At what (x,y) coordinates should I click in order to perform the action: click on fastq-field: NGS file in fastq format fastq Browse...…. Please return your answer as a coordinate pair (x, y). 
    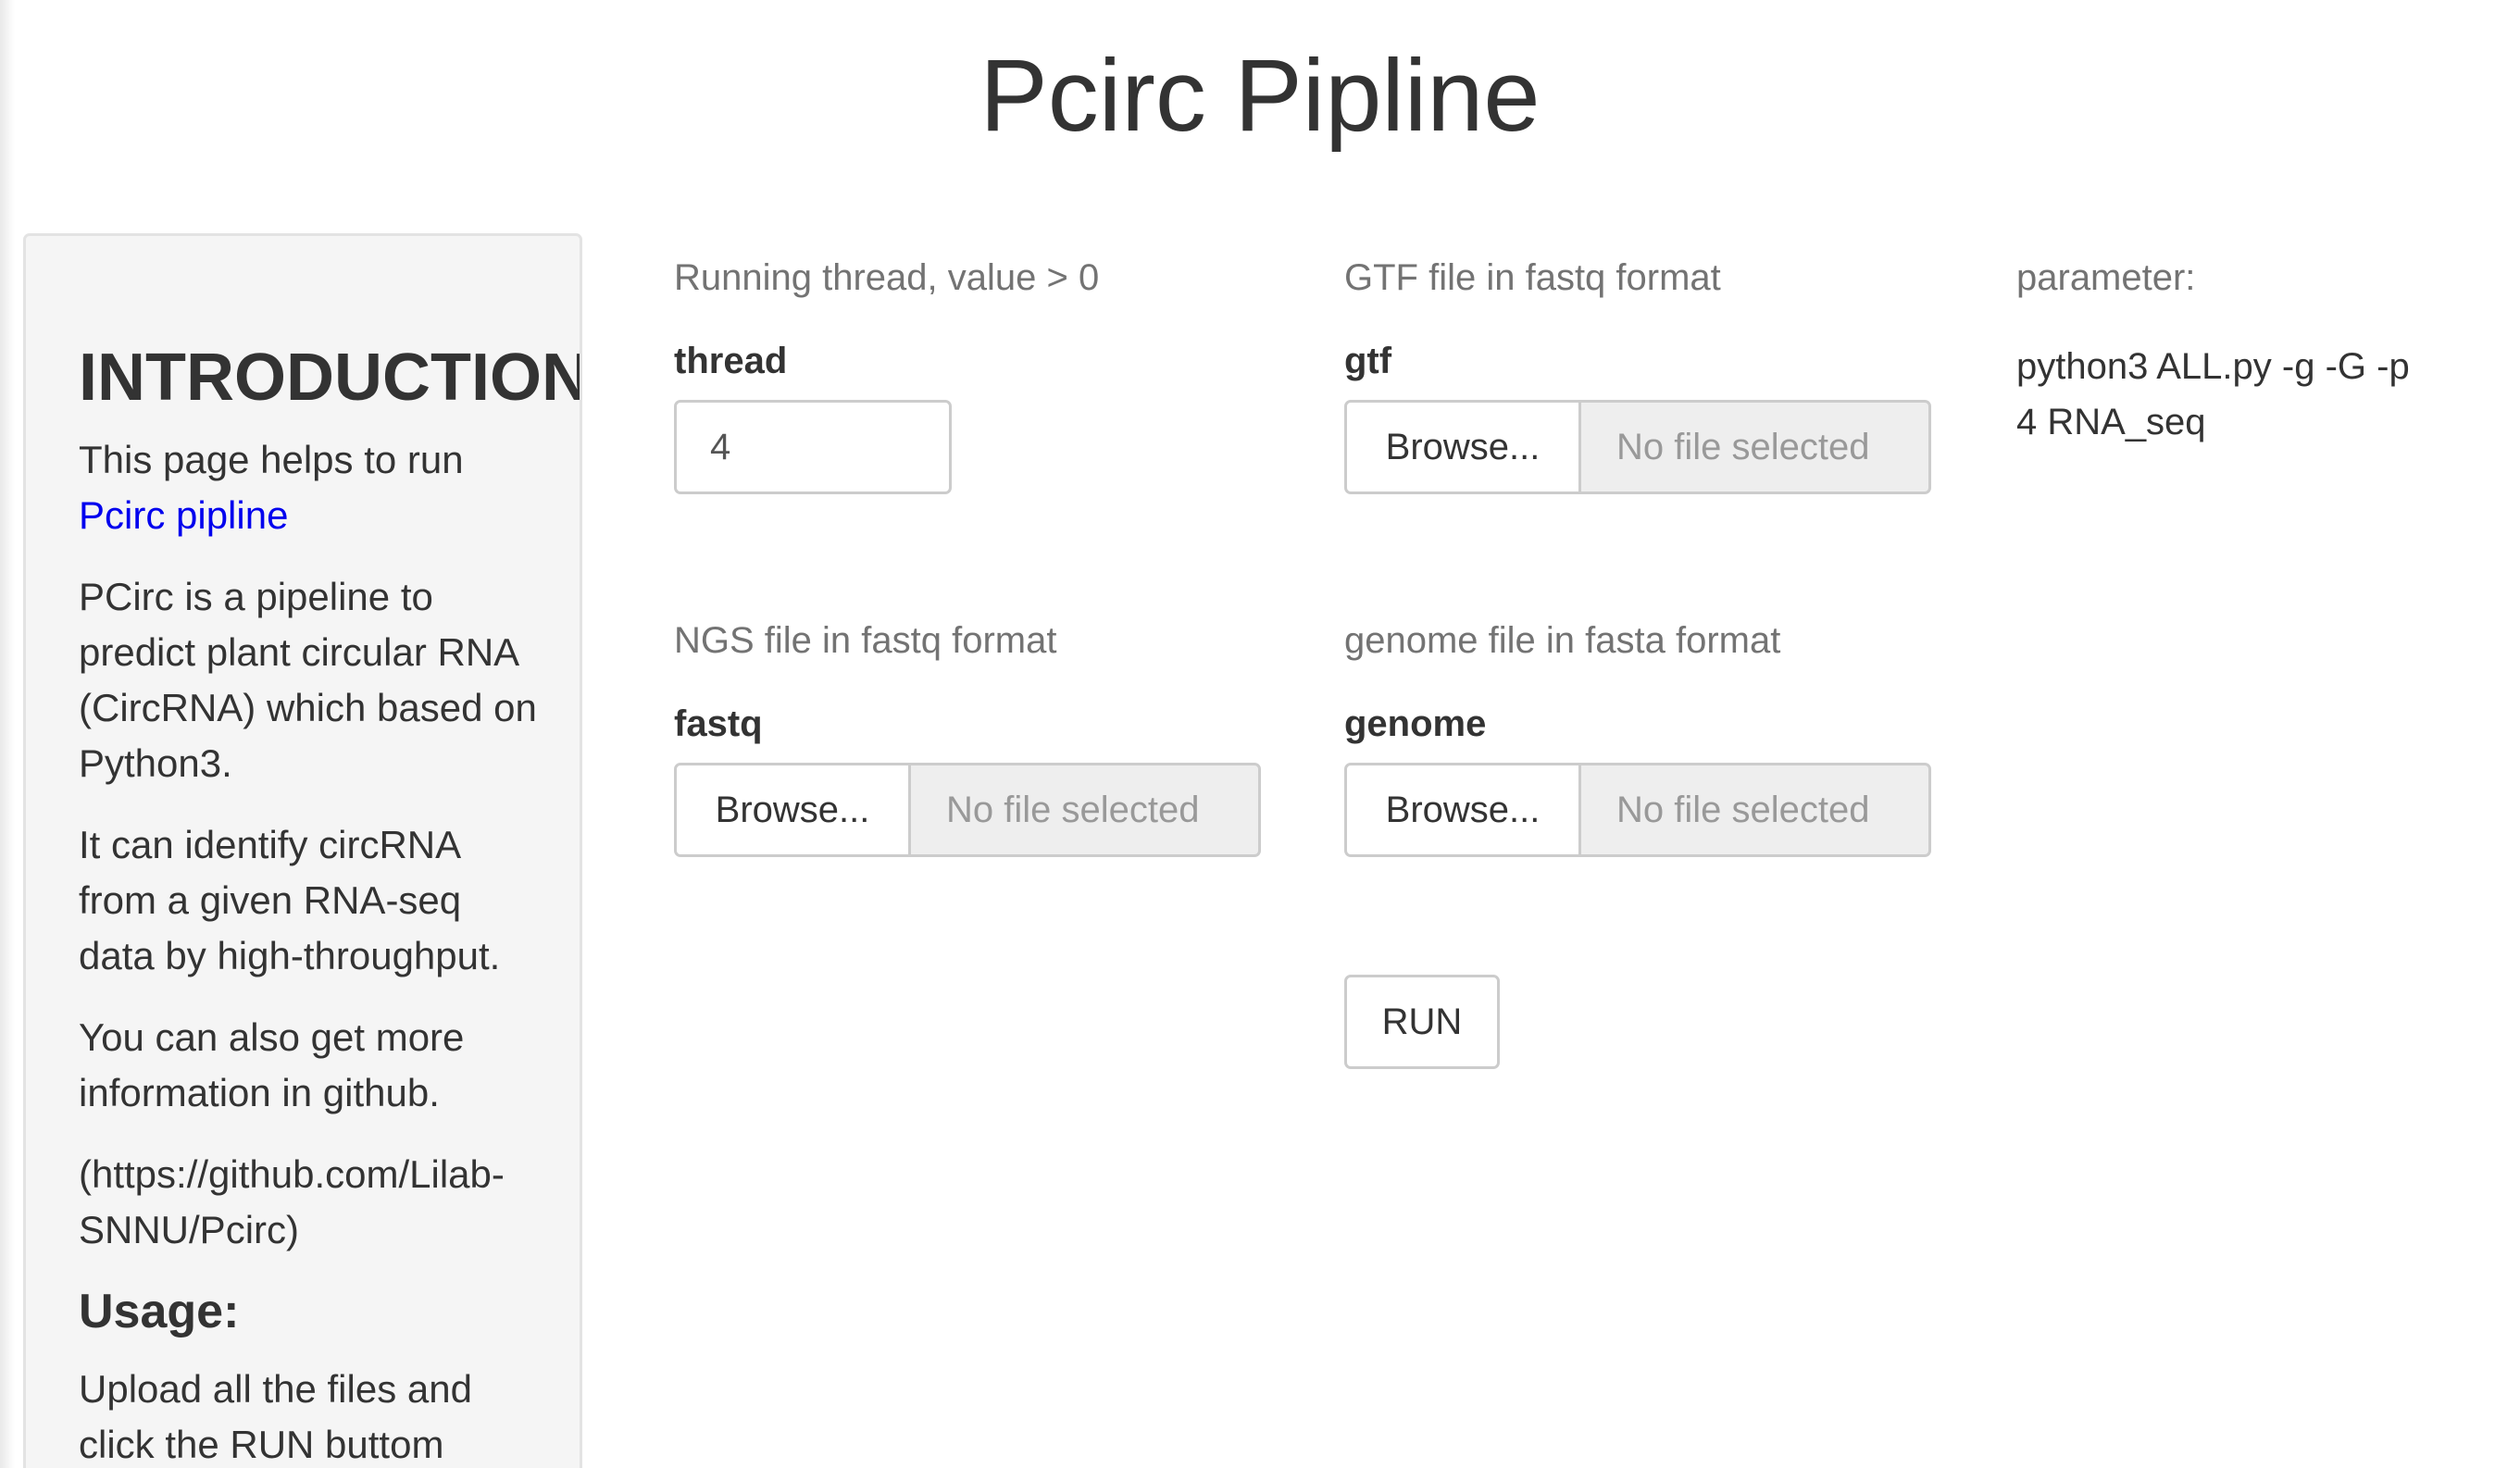
    Looking at the image, I should click on (967, 738).